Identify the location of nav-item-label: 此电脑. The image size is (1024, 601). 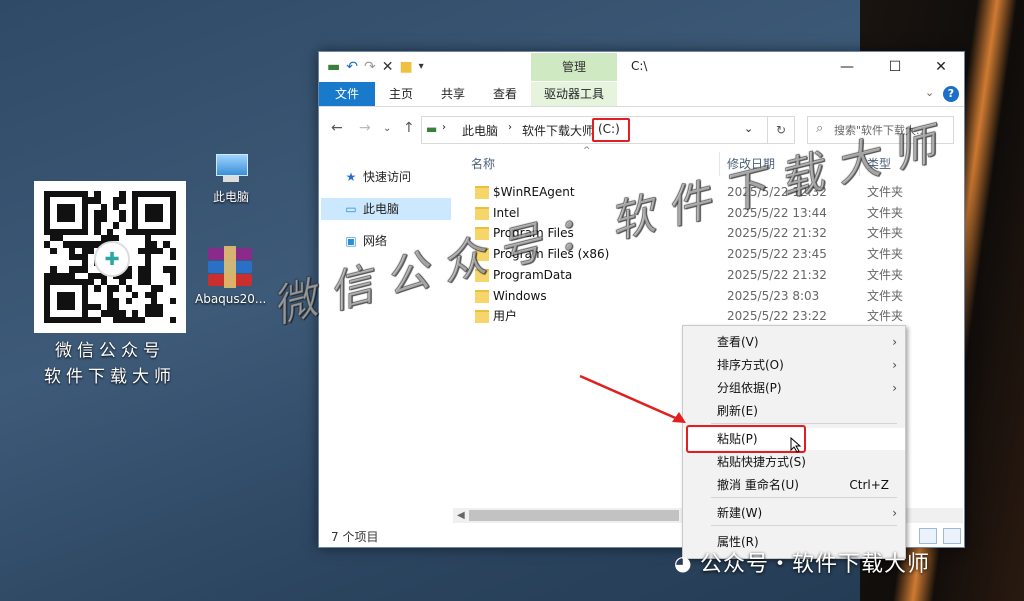
(381, 209).